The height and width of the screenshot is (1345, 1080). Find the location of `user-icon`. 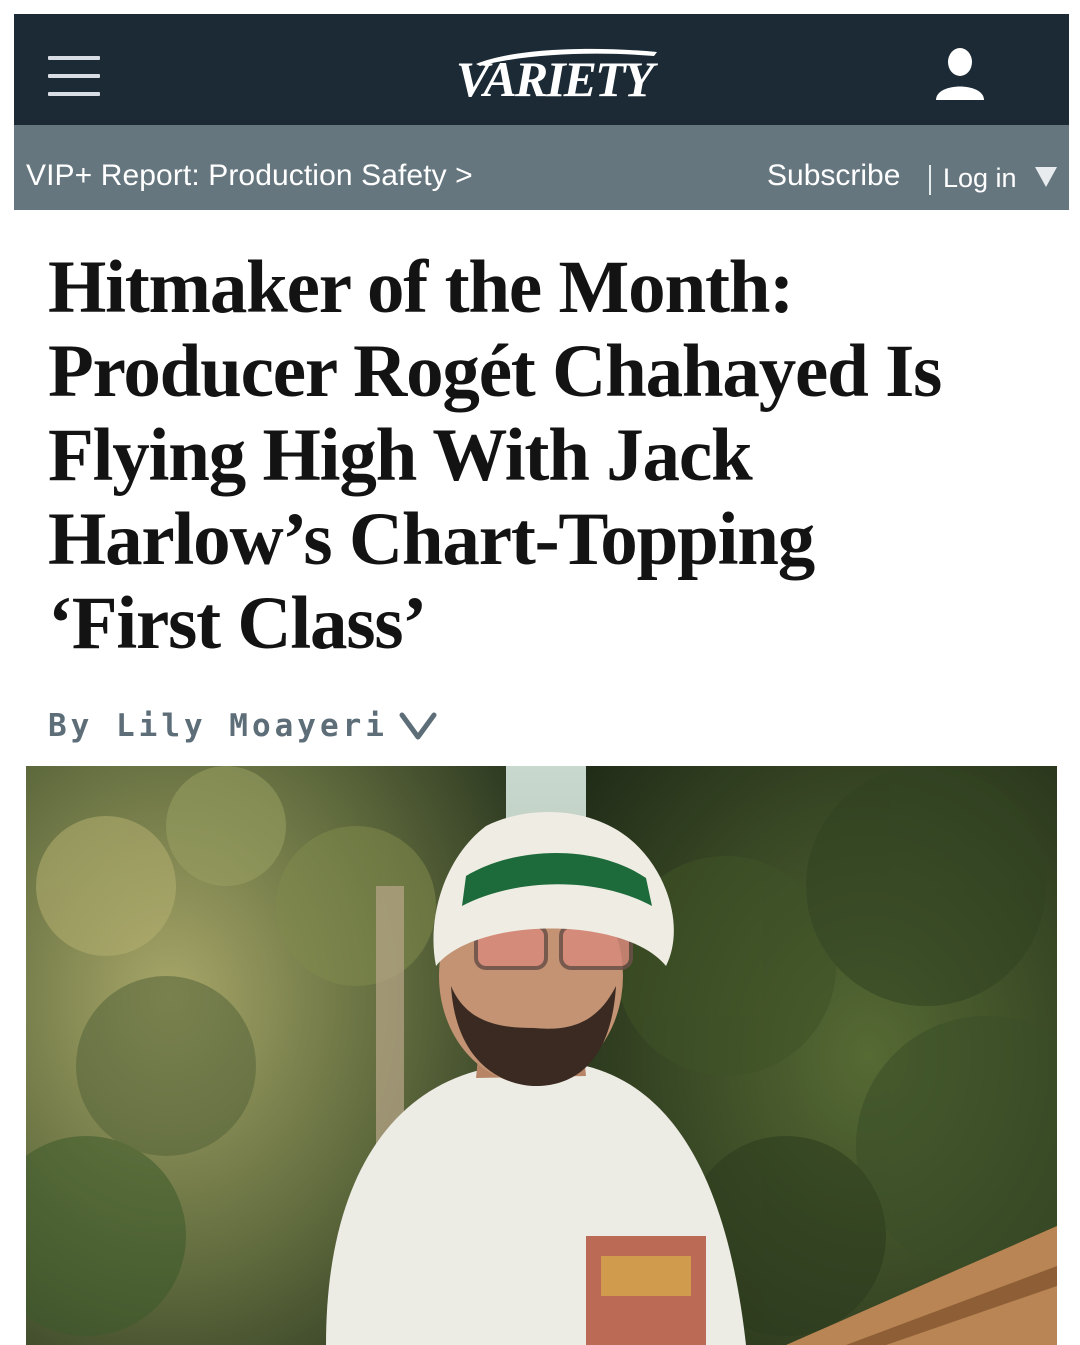

user-icon is located at coordinates (960, 74).